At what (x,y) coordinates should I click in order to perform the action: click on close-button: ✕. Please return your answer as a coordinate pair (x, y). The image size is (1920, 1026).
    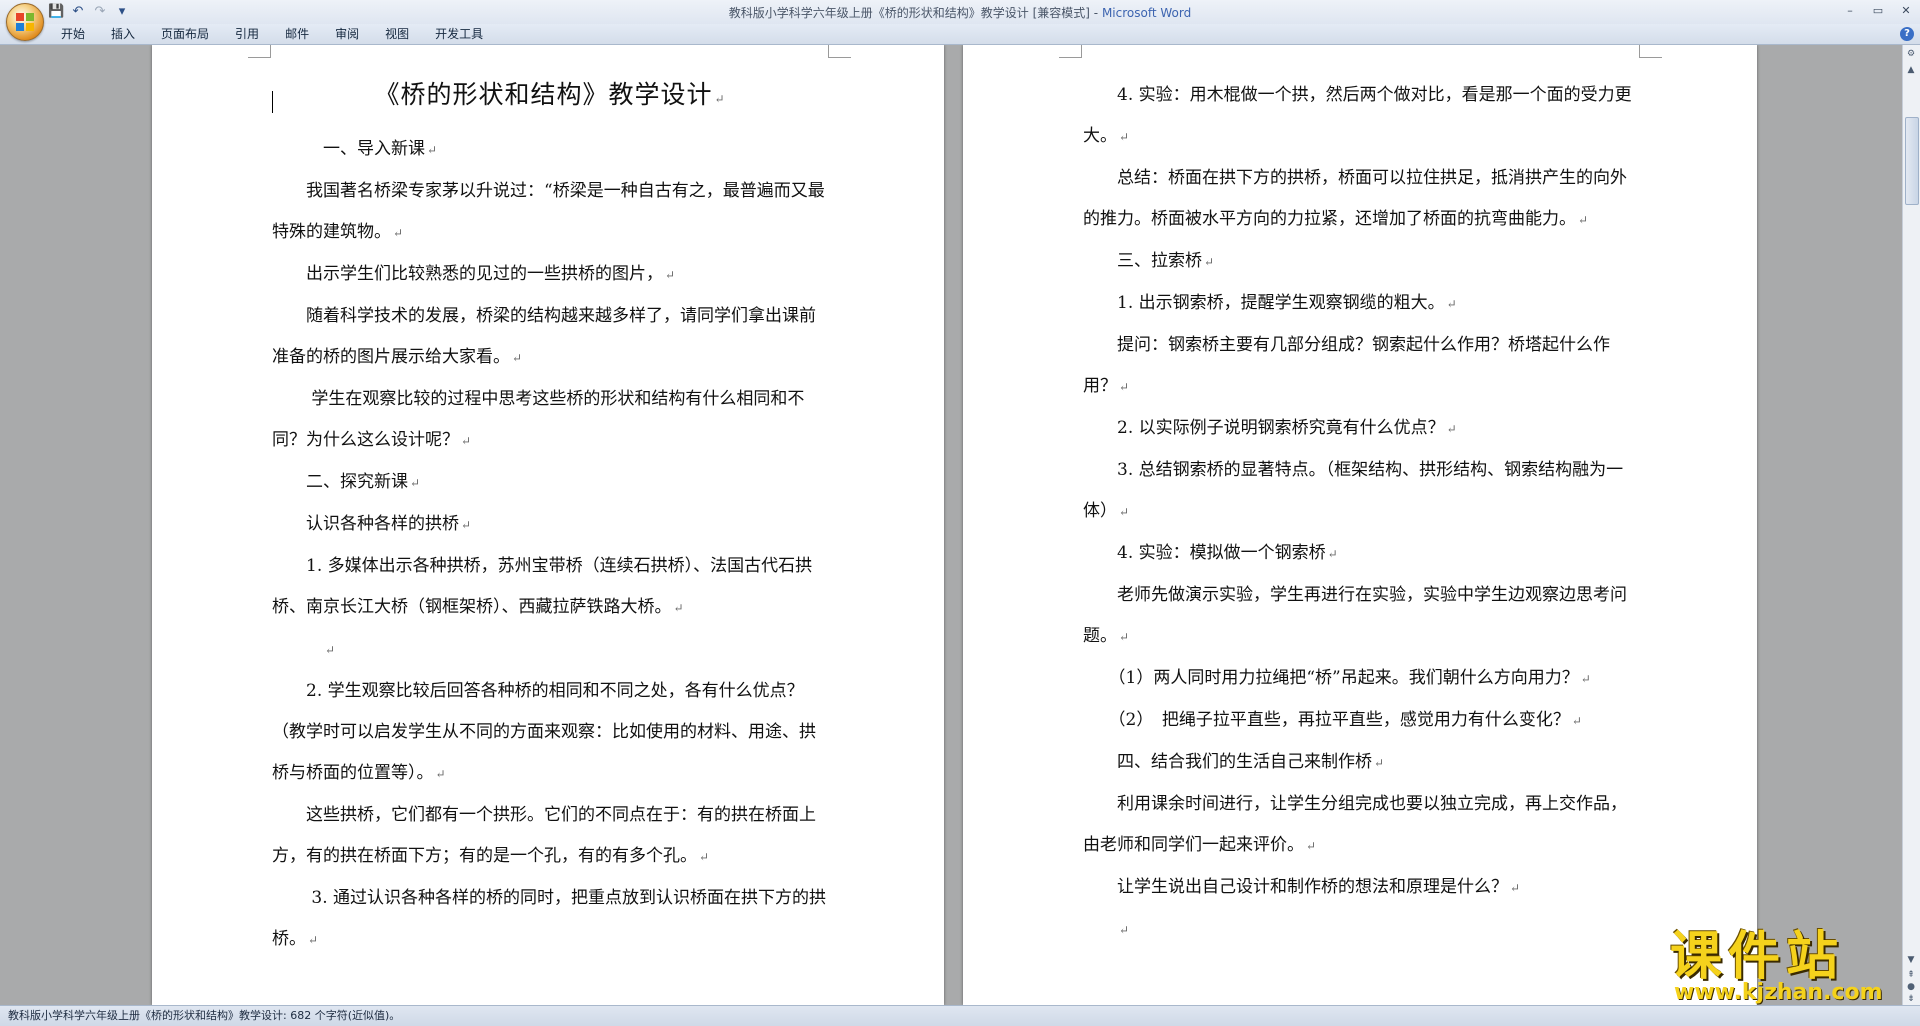
    Looking at the image, I should click on (1906, 11).